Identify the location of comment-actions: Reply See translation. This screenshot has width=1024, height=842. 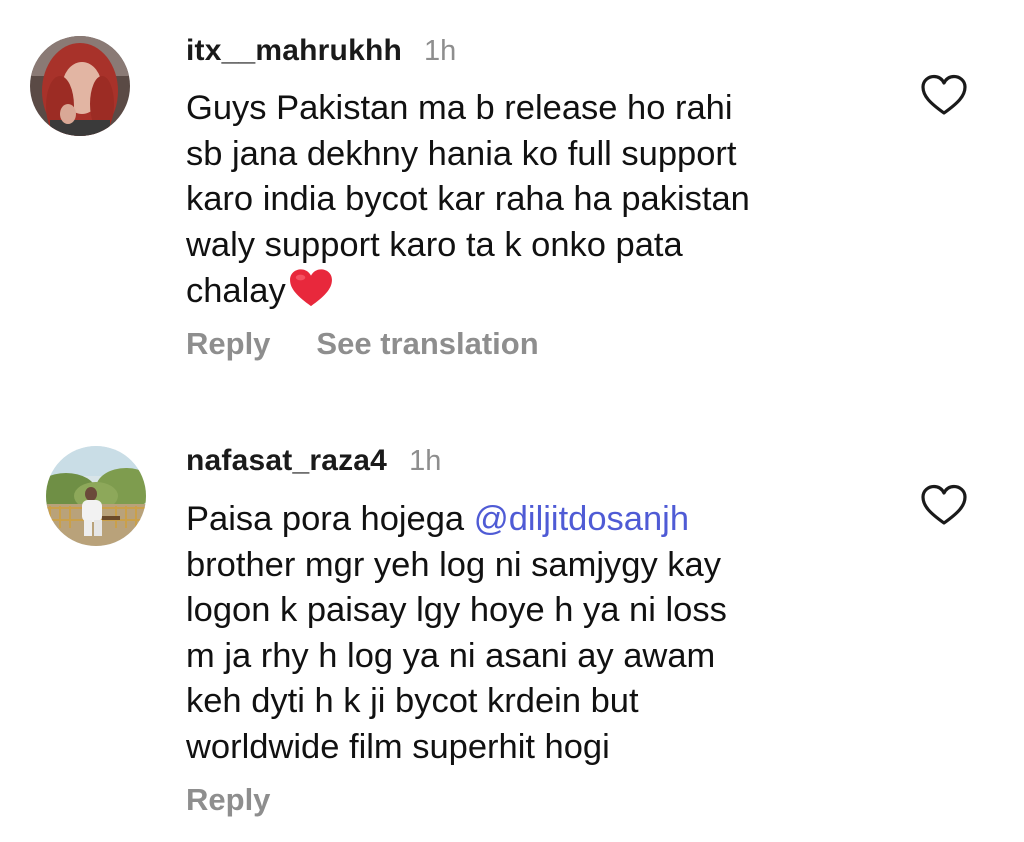
(362, 344).